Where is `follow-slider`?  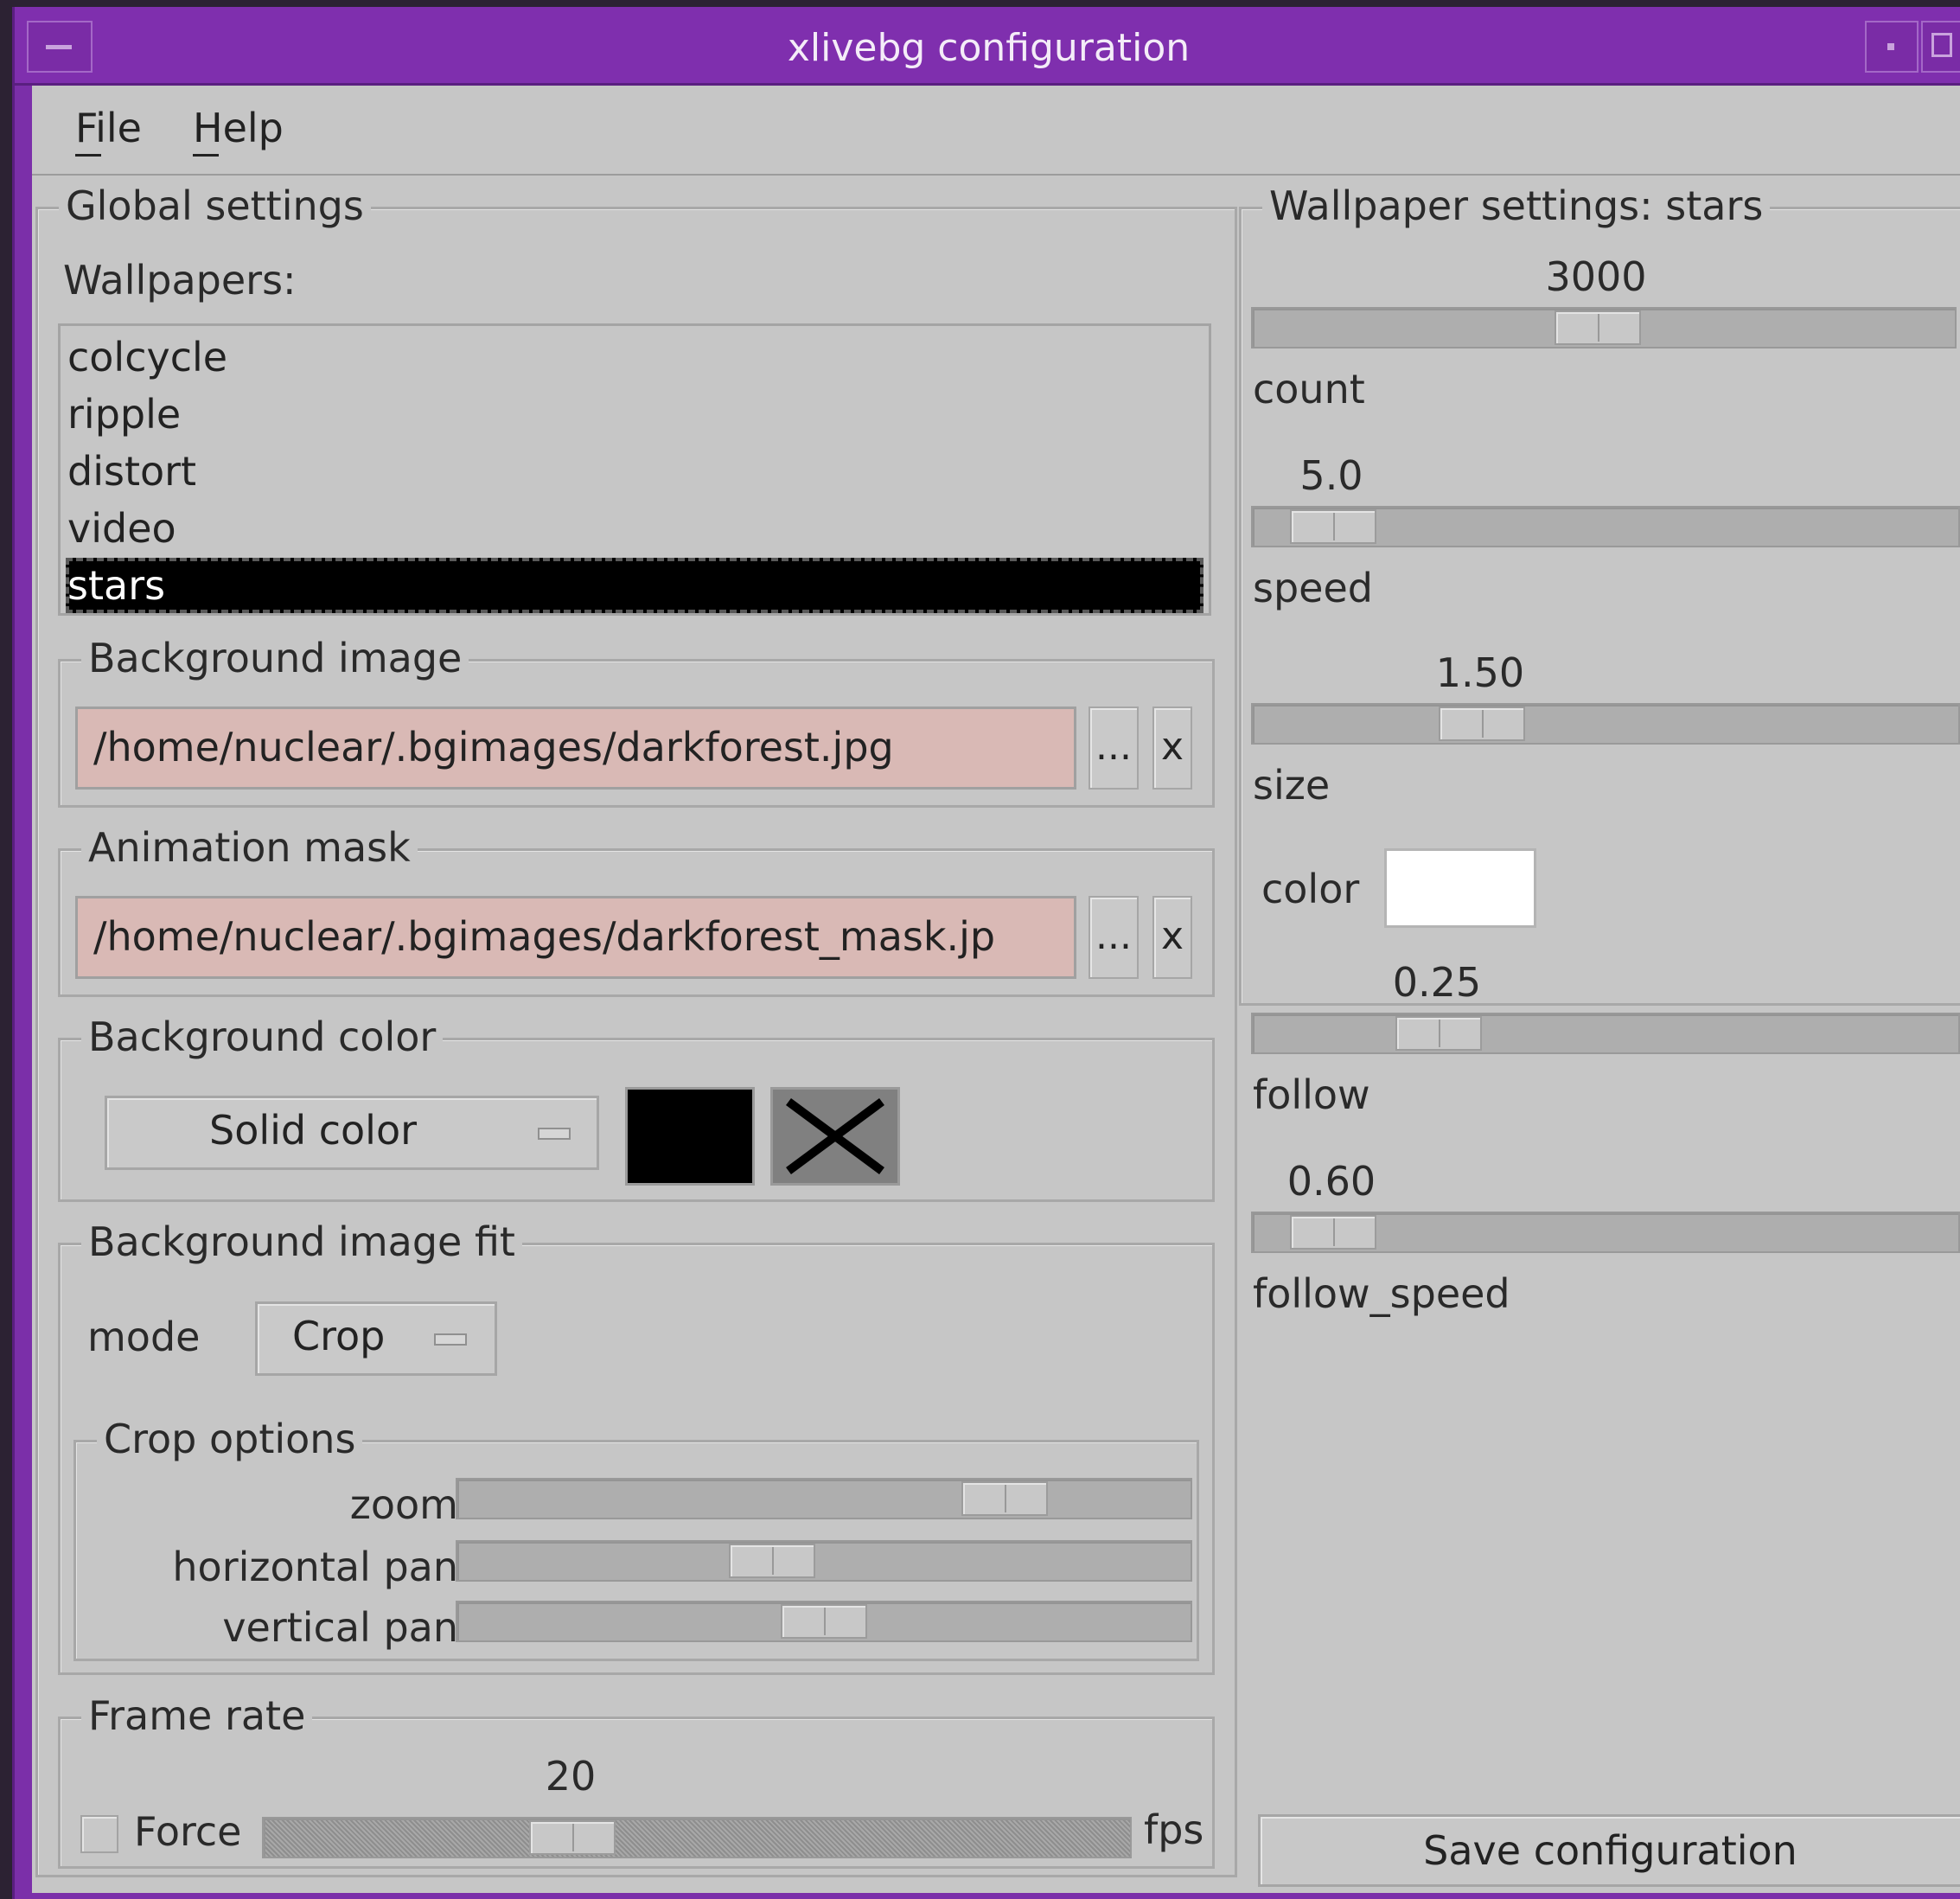
follow-slider is located at coordinates (1605, 1033).